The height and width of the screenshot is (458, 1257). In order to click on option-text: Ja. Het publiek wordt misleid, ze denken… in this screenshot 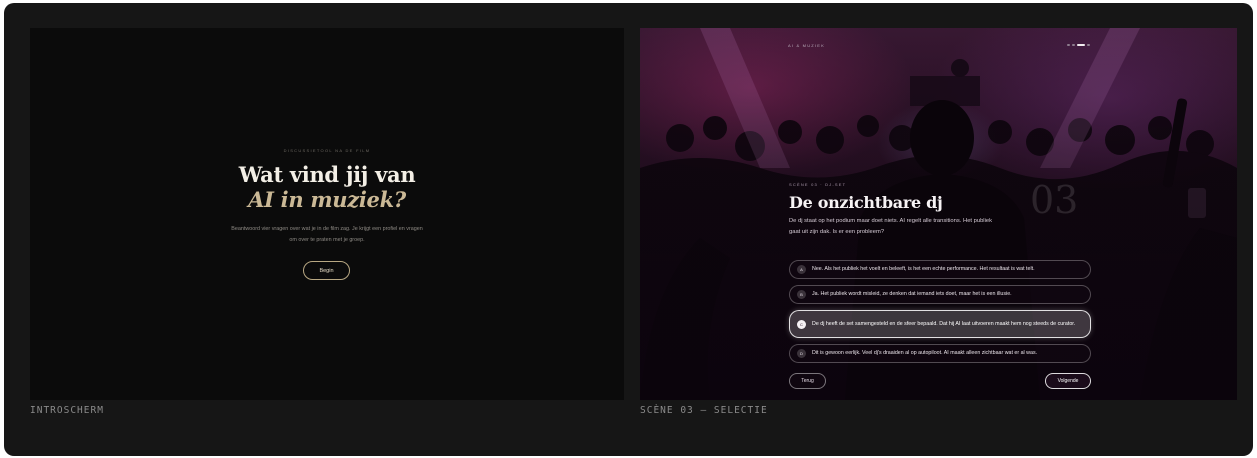, I will do `click(912, 294)`.